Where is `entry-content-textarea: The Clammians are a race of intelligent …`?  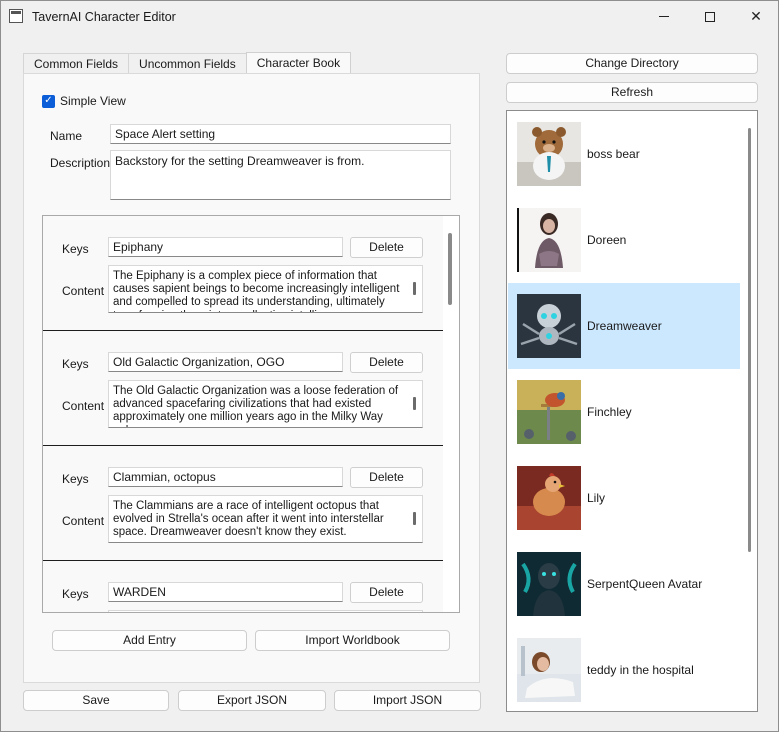 entry-content-textarea: The Clammians are a race of intelligent … is located at coordinates (265, 519).